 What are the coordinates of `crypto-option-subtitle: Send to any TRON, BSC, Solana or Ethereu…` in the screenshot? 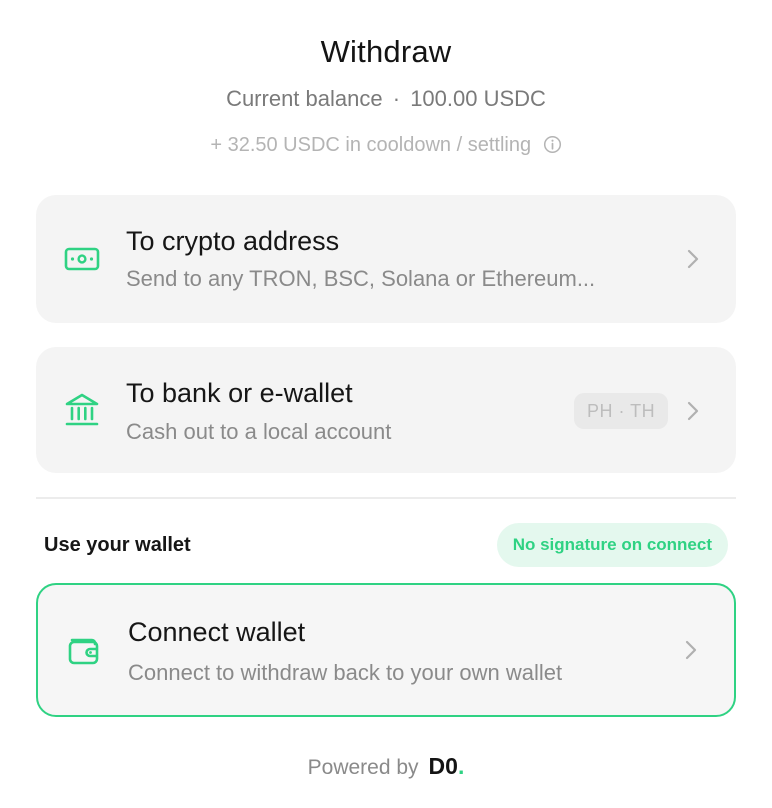 It's located at (361, 278).